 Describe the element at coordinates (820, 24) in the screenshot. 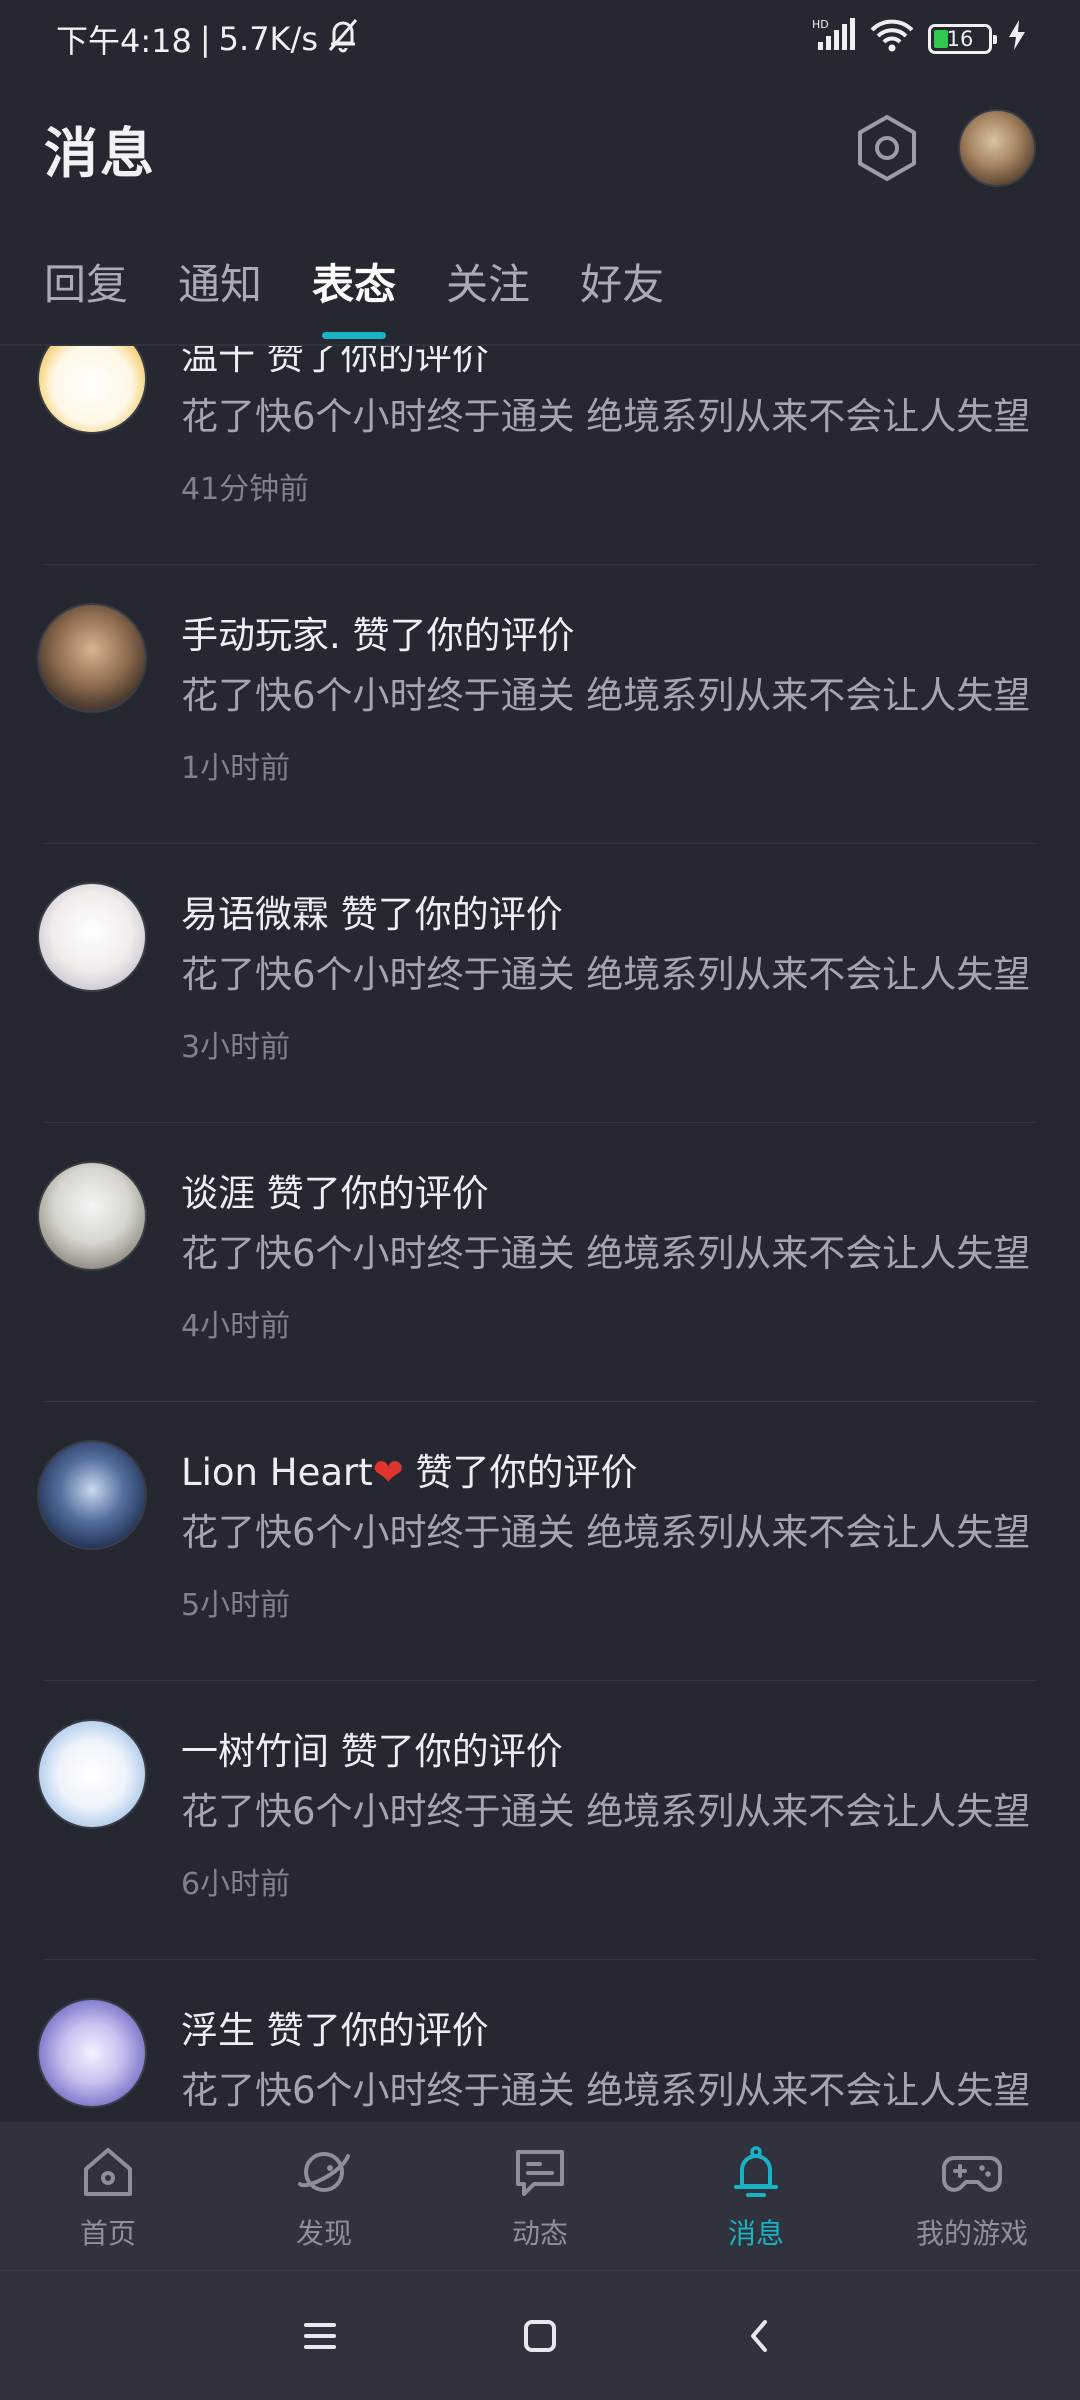

I see `network-type: HD` at that location.